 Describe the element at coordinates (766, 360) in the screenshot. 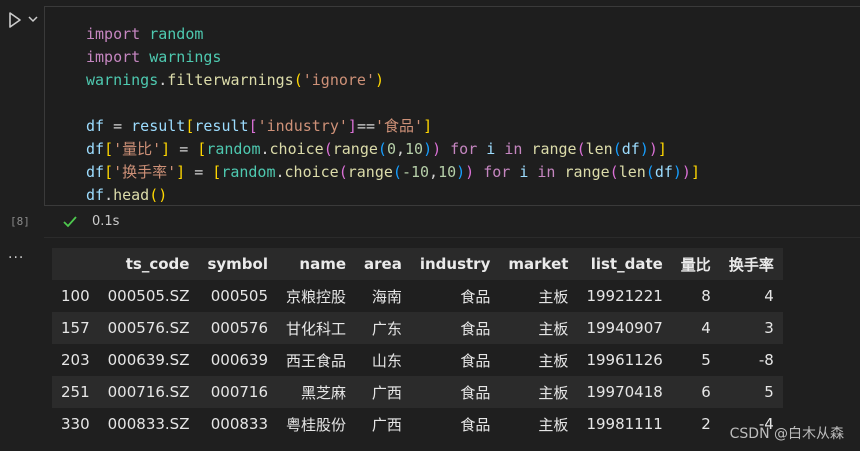

I see `table-cell: -8` at that location.